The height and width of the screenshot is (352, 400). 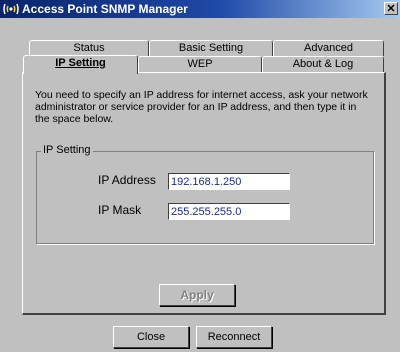 What do you see at coordinates (323, 64) in the screenshot?
I see `tab-about-log: About & Log` at bounding box center [323, 64].